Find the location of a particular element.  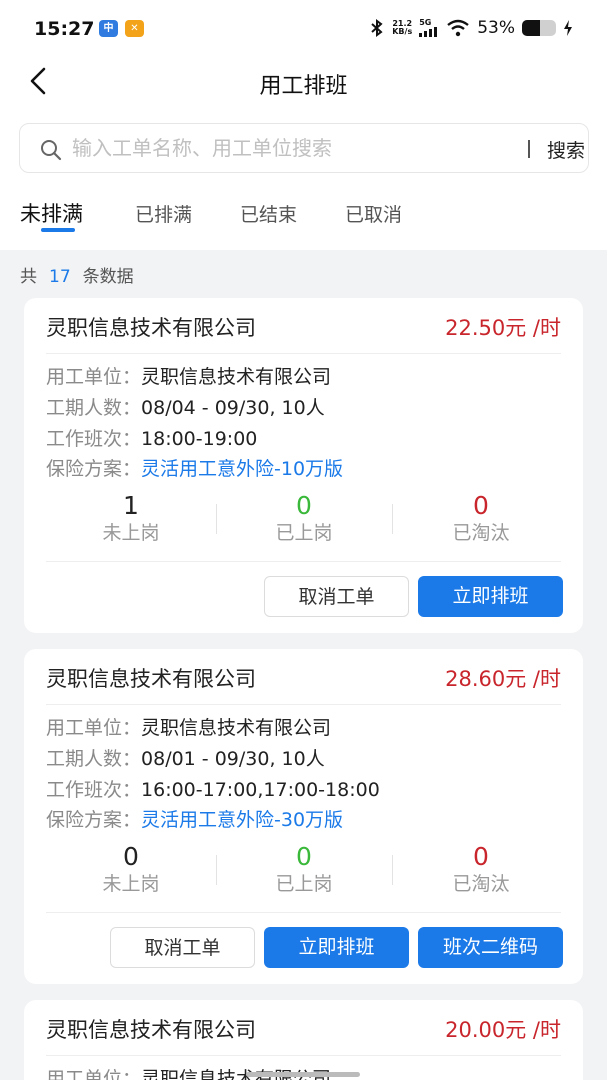

insurance-link: 灵活用工意外险-30万版 is located at coordinates (242, 820).